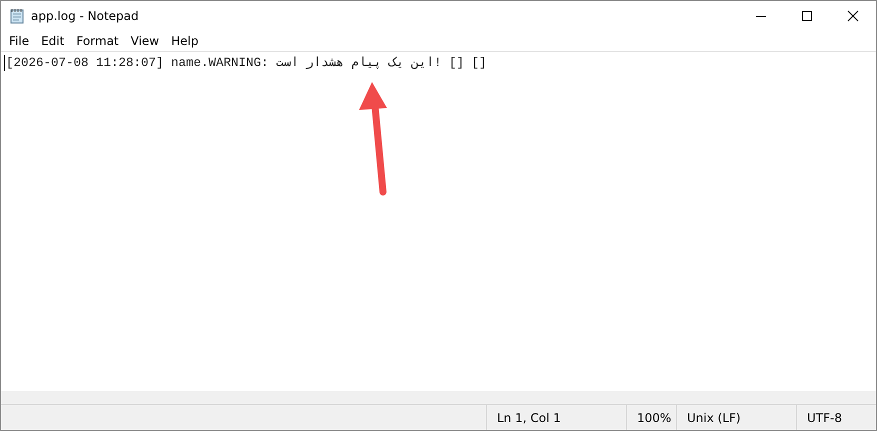 The image size is (877, 431). What do you see at coordinates (246, 63) in the screenshot?
I see `log-line: [2026-07-08 11:28:07] name.WARNING: این یک پیام هشدار است! [] []` at bounding box center [246, 63].